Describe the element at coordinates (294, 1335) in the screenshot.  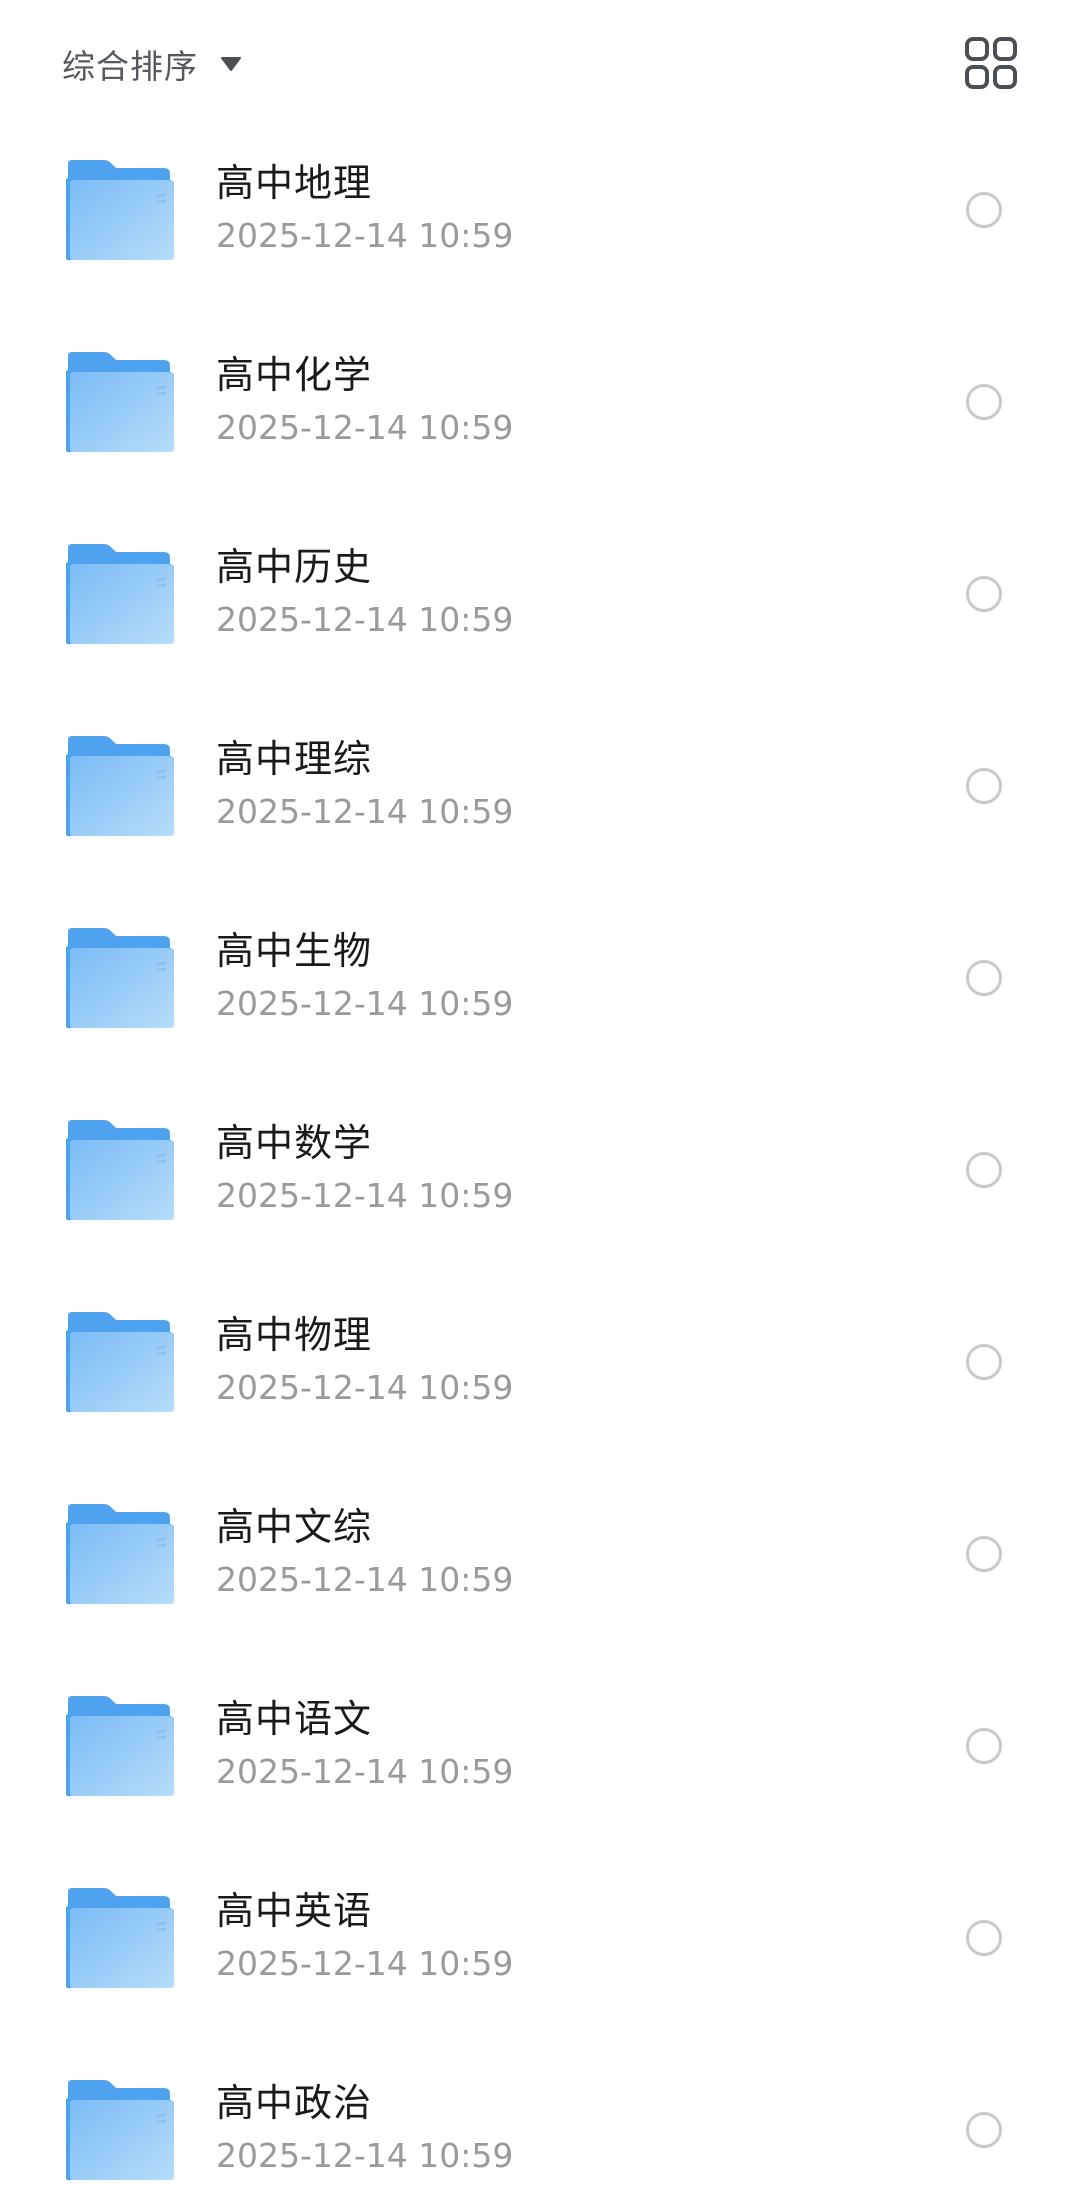
I see `folder-name: 高中物理` at that location.